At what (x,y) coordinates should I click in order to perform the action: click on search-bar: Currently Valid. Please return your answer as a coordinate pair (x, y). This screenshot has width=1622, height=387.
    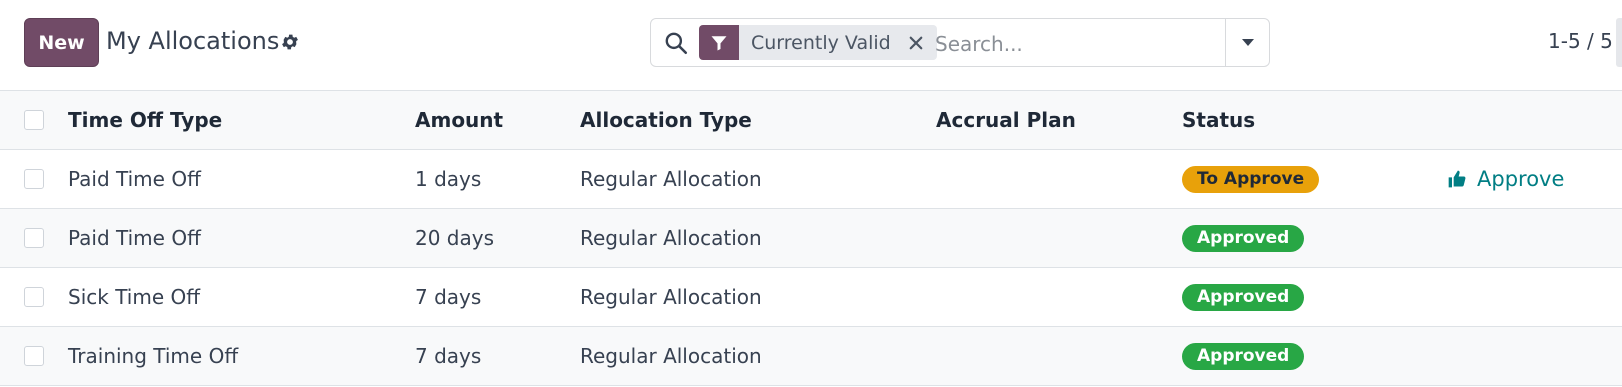
    Looking at the image, I should click on (960, 42).